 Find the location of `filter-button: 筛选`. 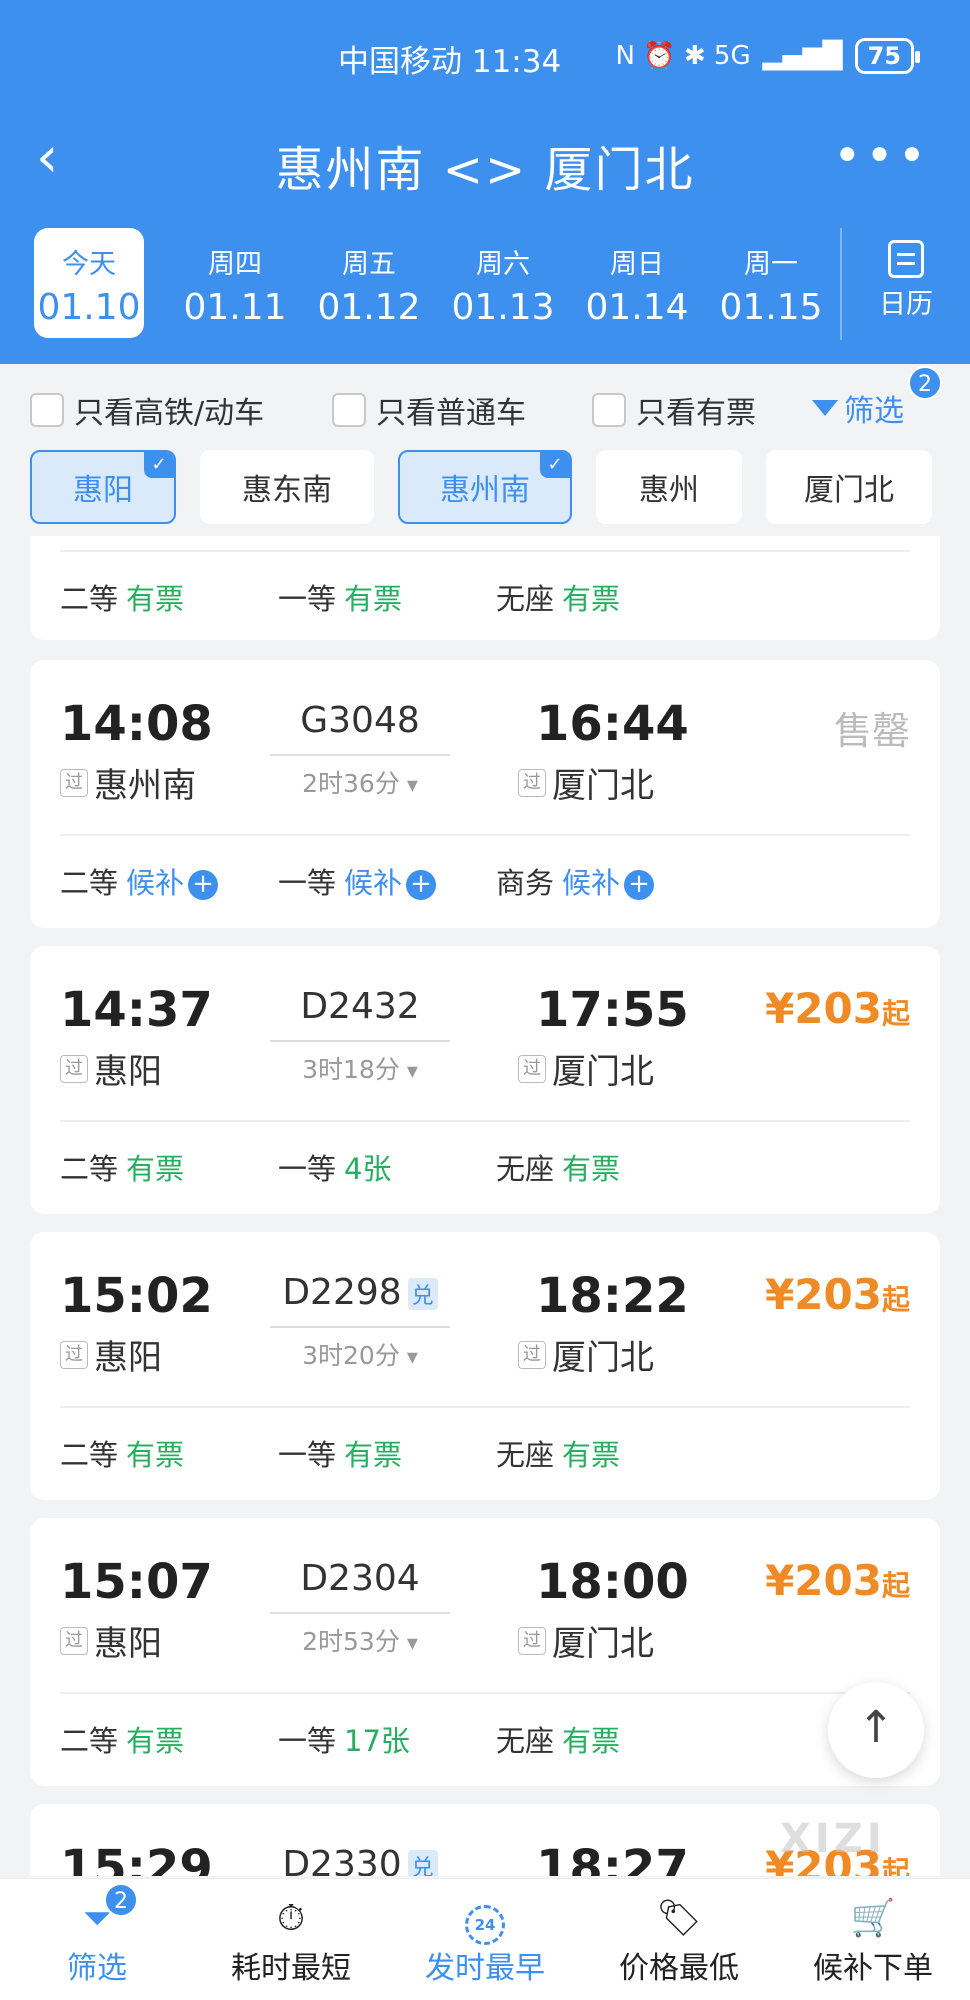

filter-button: 筛选 is located at coordinates (858, 408).